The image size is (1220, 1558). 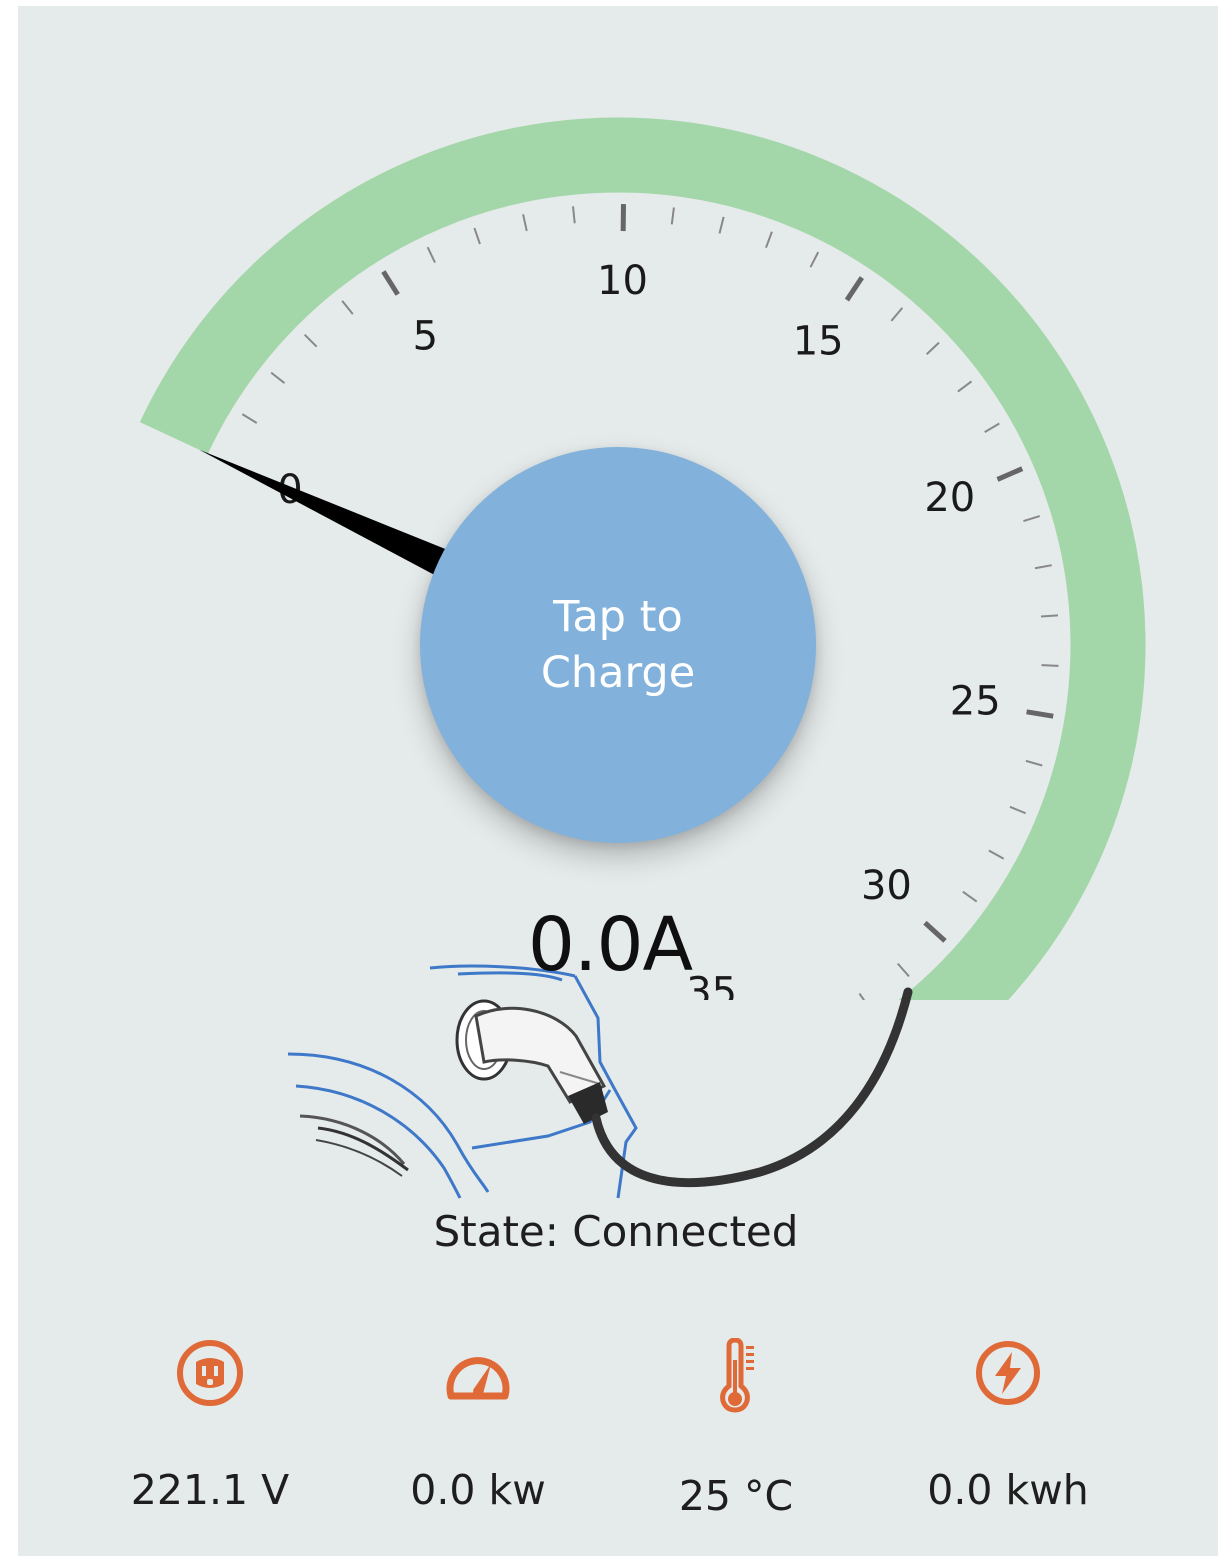 What do you see at coordinates (1008, 1490) in the screenshot?
I see `energy-value: 0.0 kwh` at bounding box center [1008, 1490].